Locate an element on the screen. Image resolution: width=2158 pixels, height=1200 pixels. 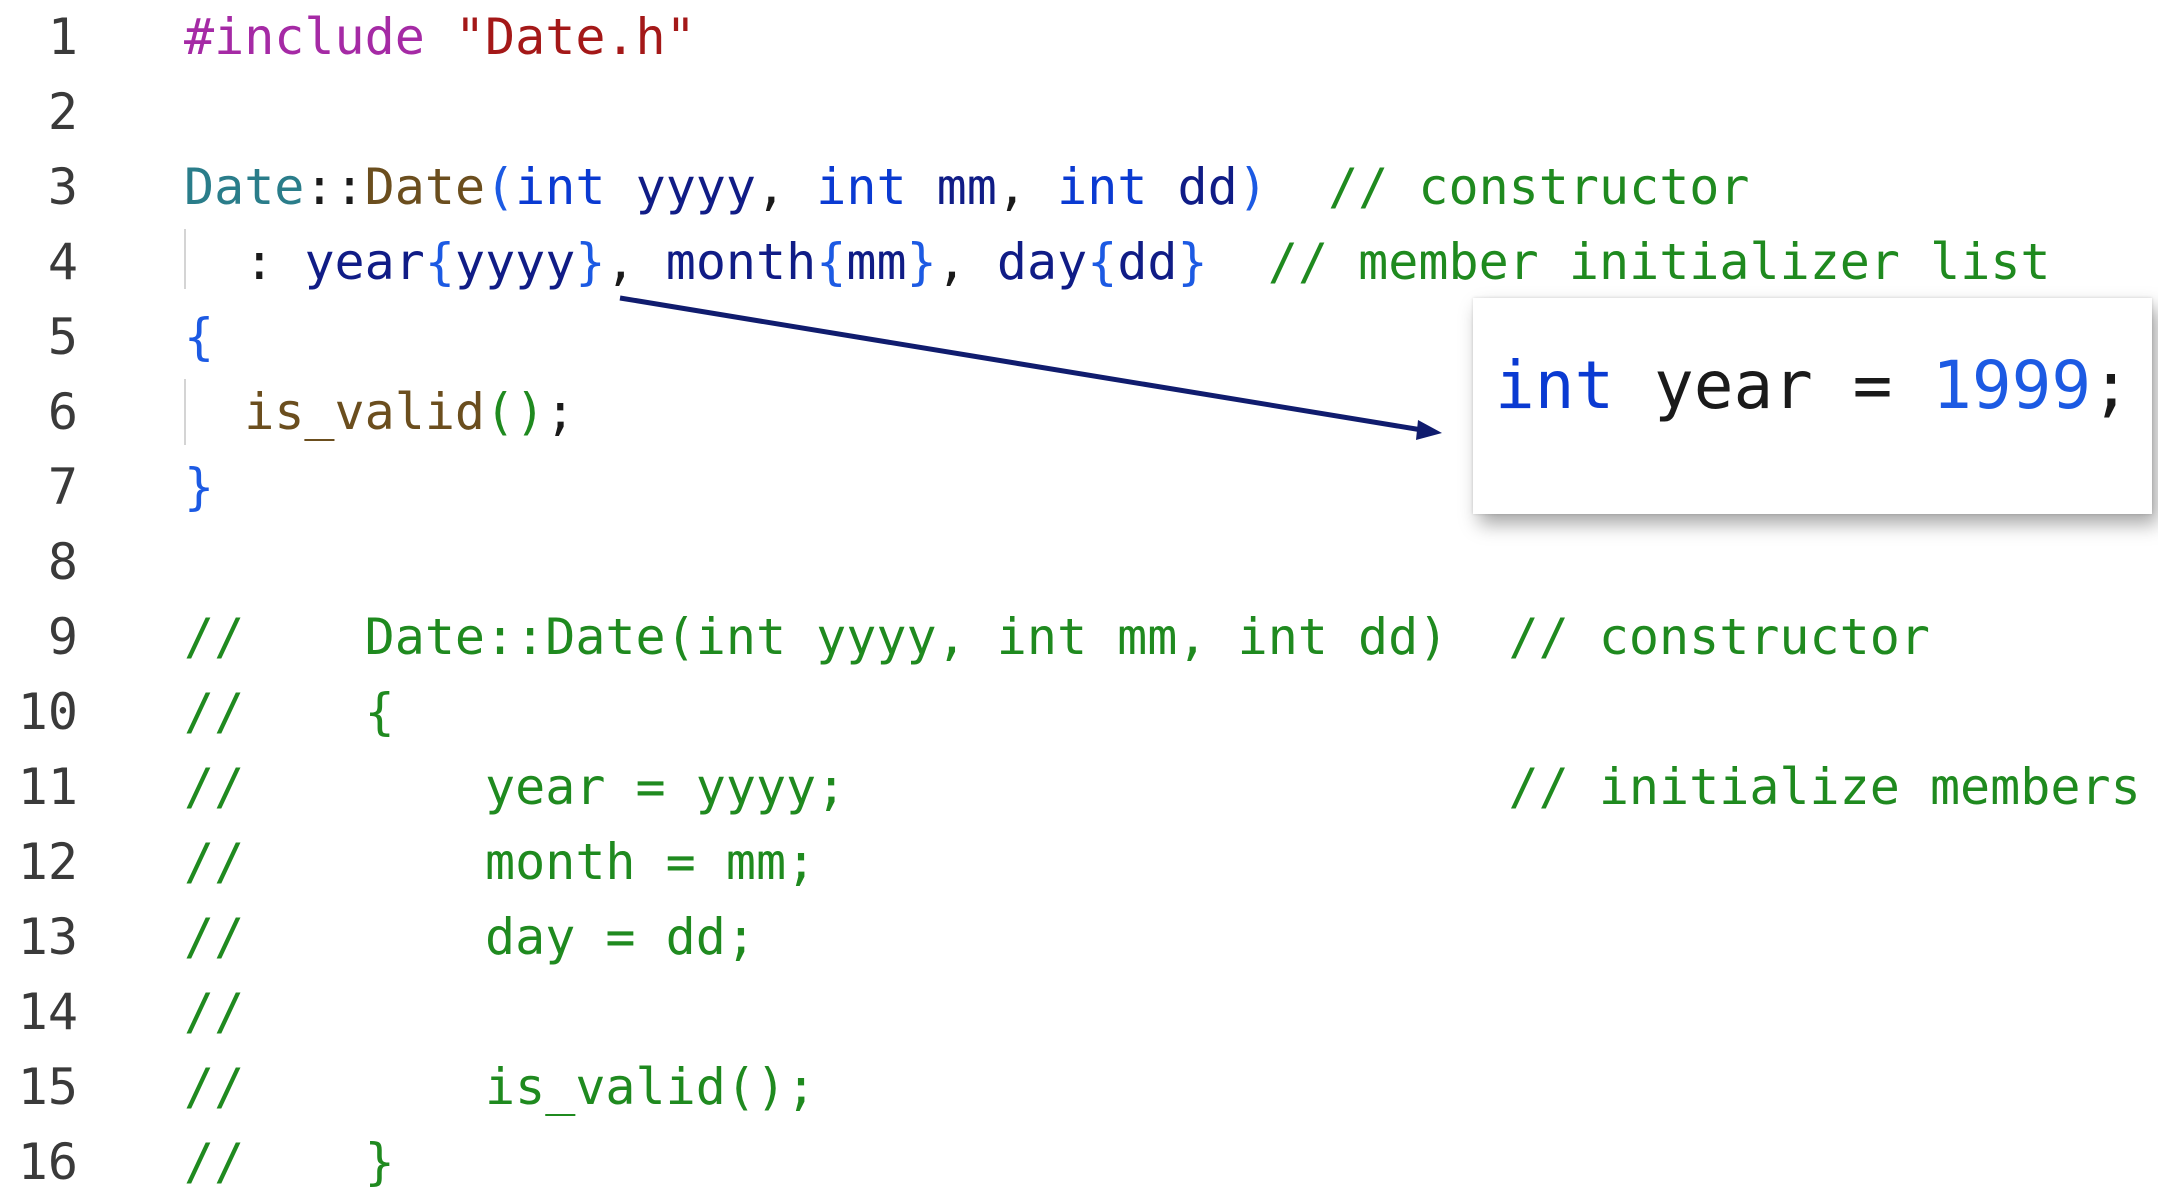
code-text: } is located at coordinates (199, 487).